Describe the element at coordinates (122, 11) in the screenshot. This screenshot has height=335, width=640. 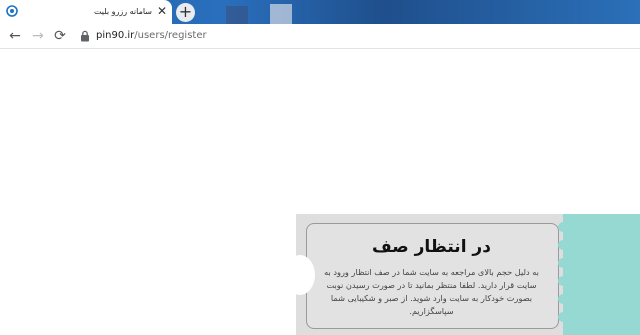
I see `tab-title: سامانه رزرو بلیت` at that location.